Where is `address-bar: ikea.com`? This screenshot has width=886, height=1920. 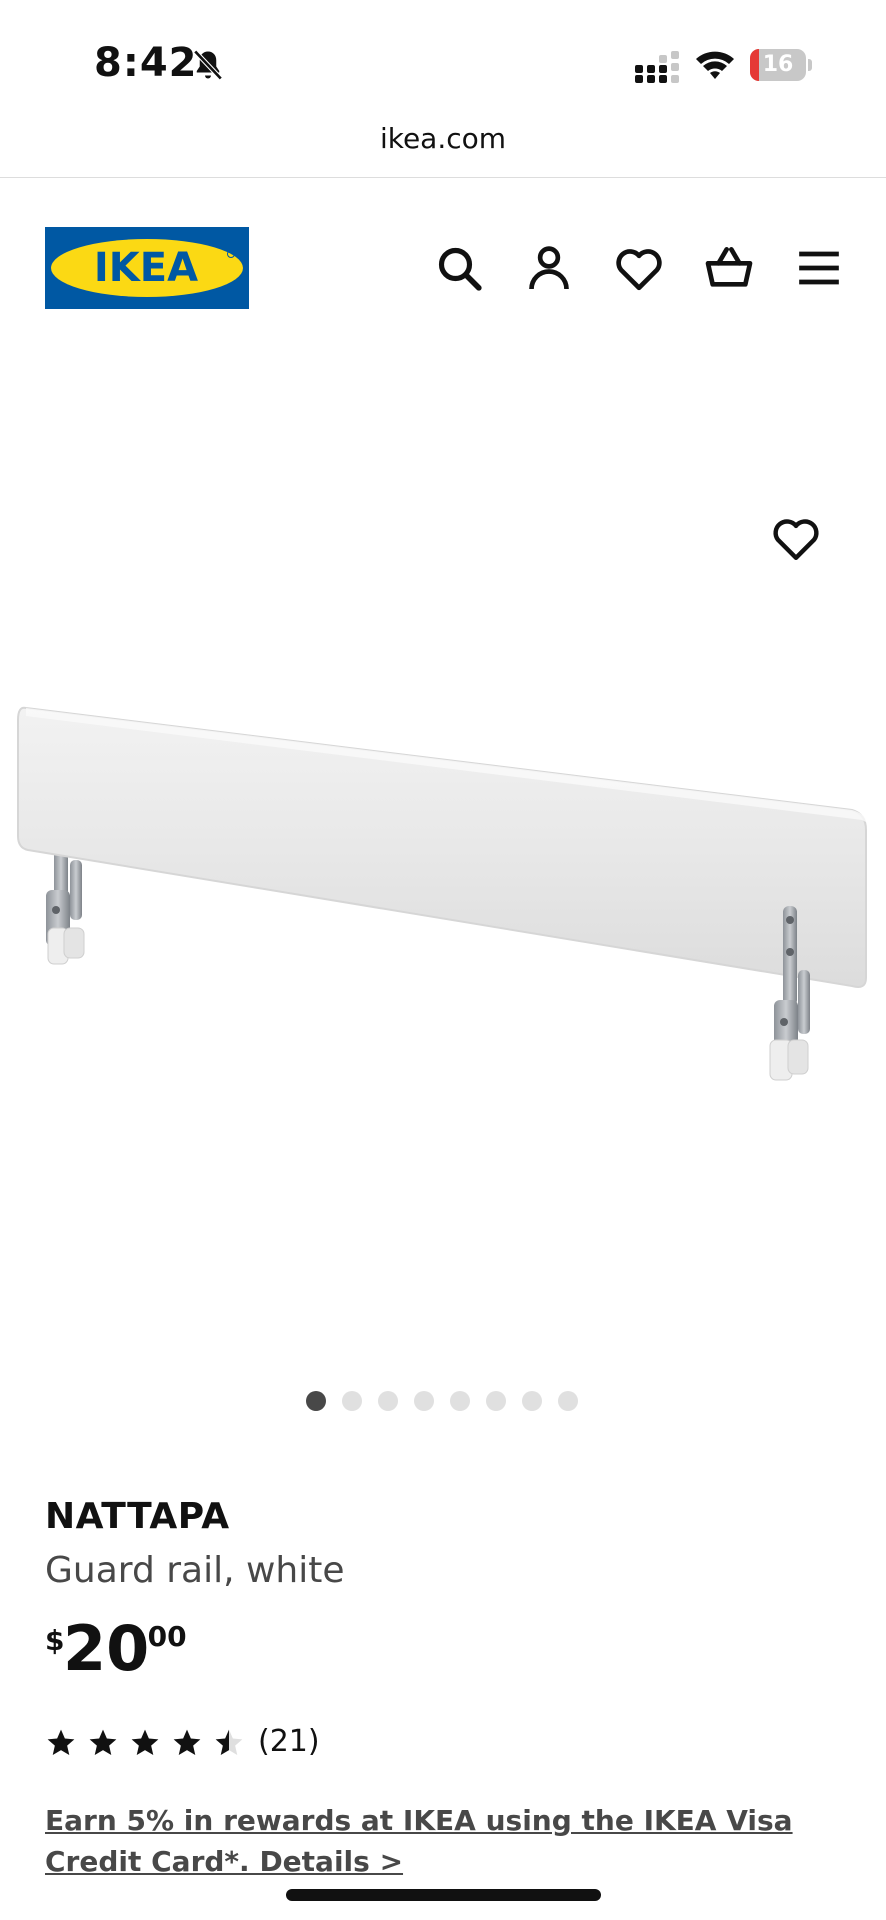
address-bar: ikea.com is located at coordinates (443, 138).